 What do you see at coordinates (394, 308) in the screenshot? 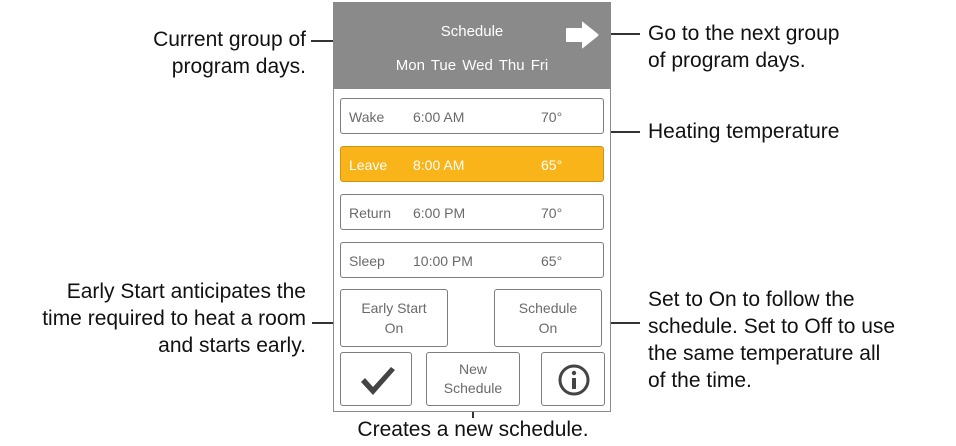
I see `early-start-label: Early Start` at bounding box center [394, 308].